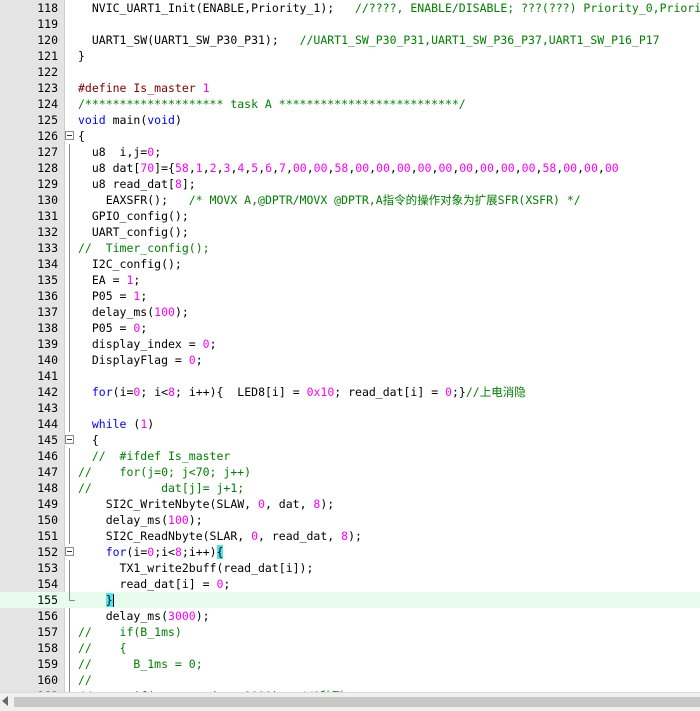 The width and height of the screenshot is (700, 711). What do you see at coordinates (350, 24) in the screenshot?
I see `code-line: 119` at bounding box center [350, 24].